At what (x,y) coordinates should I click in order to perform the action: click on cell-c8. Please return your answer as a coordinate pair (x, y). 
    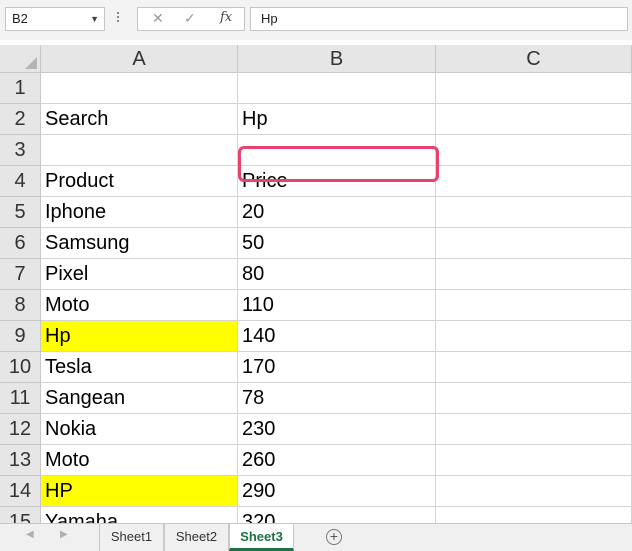
    Looking at the image, I should click on (534, 305).